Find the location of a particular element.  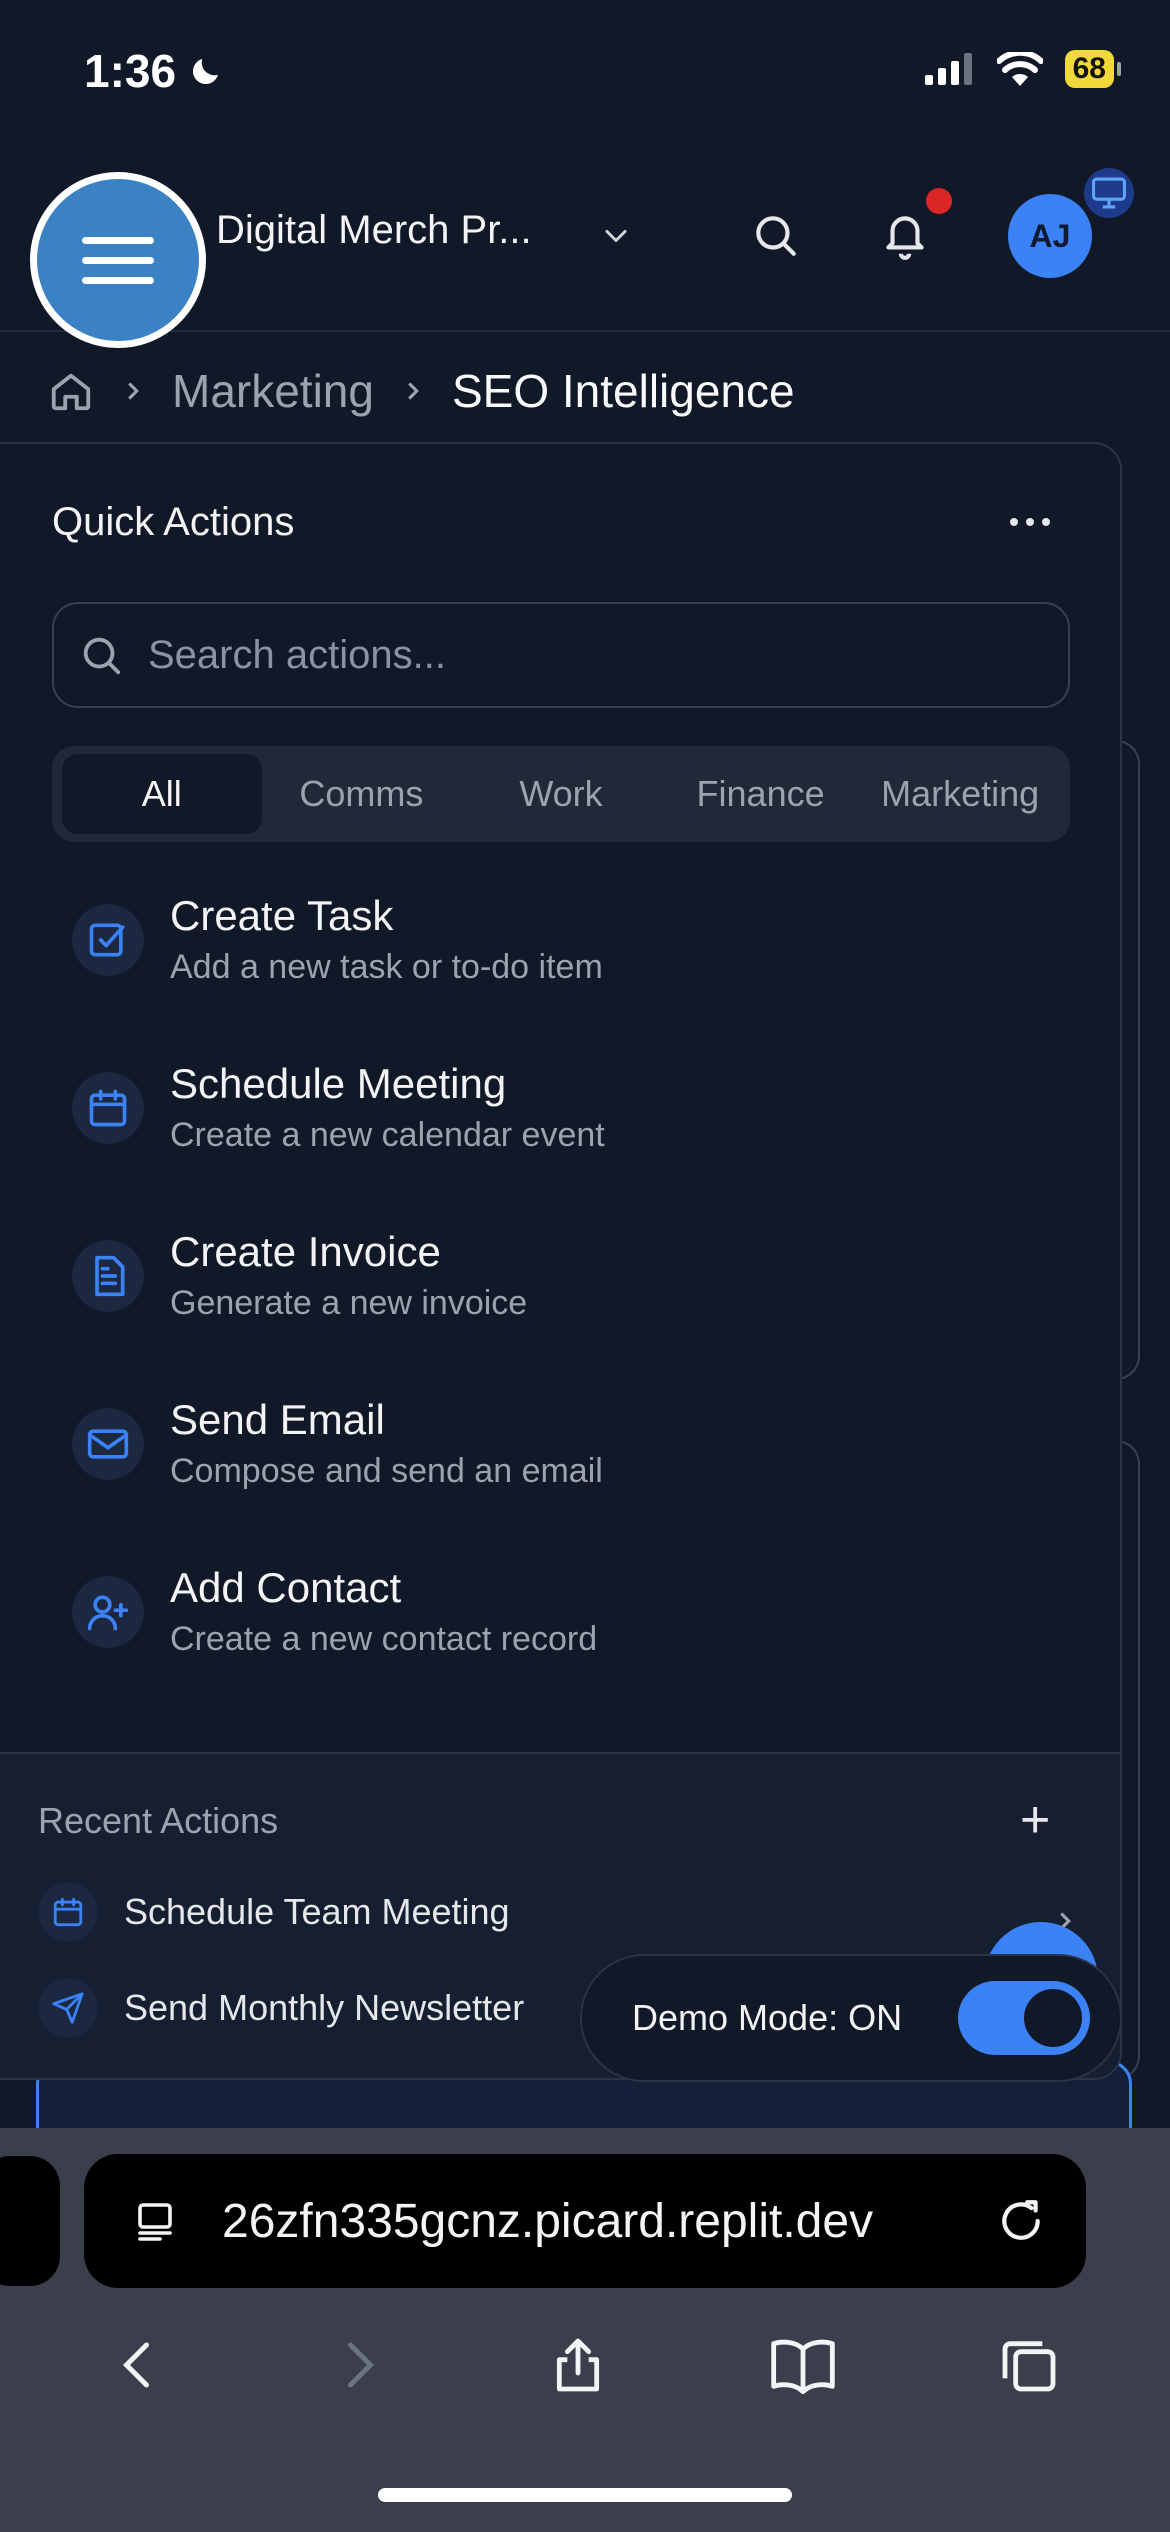

action-title: Add Contact is located at coordinates (286, 1587).